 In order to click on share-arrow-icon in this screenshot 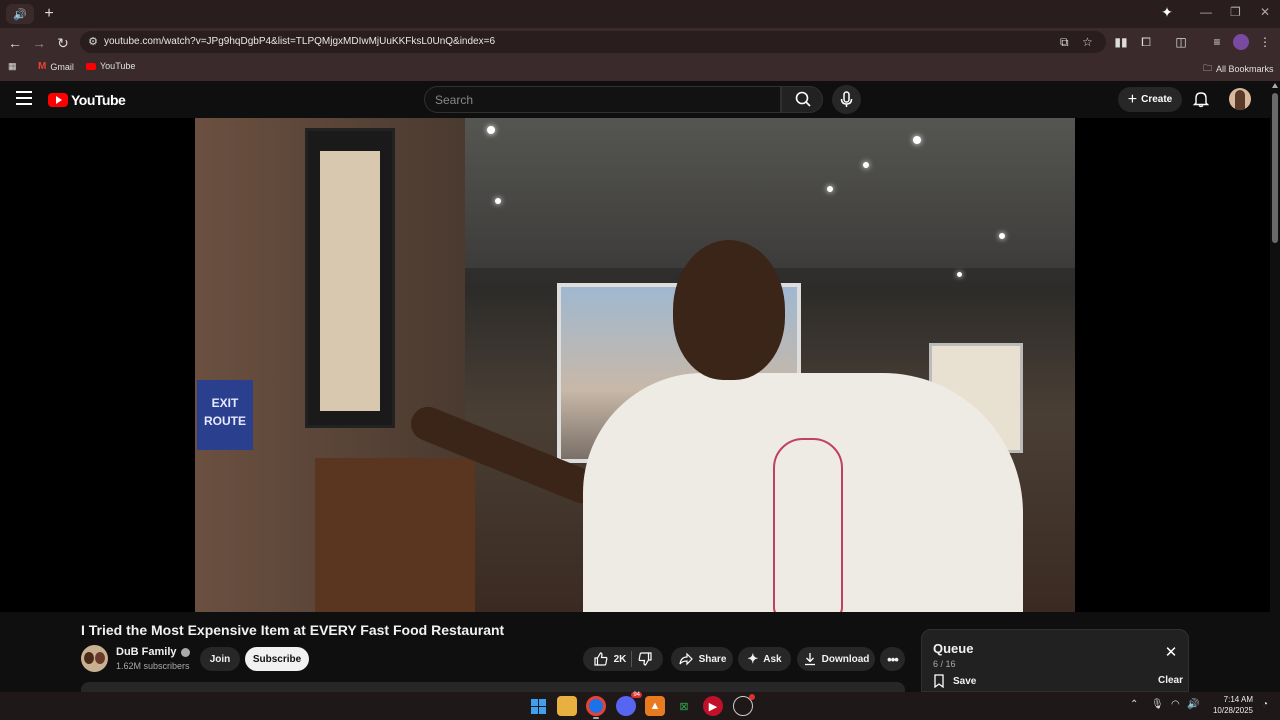, I will do `click(685, 659)`.